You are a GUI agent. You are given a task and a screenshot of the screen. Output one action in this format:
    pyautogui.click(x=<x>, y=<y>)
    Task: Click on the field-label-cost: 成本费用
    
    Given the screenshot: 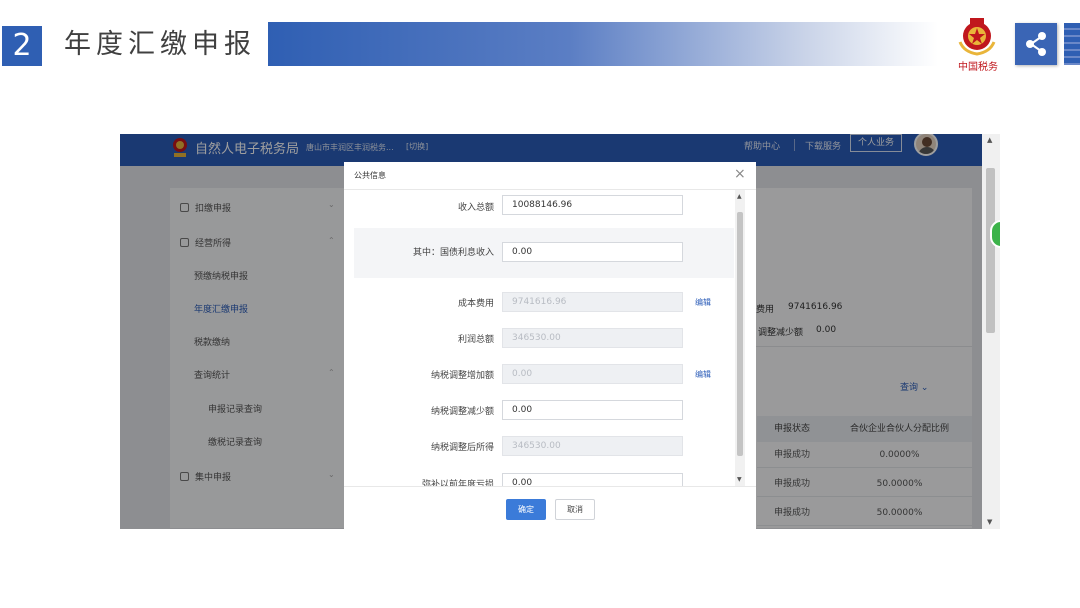 What is the action you would take?
    pyautogui.click(x=475, y=304)
    